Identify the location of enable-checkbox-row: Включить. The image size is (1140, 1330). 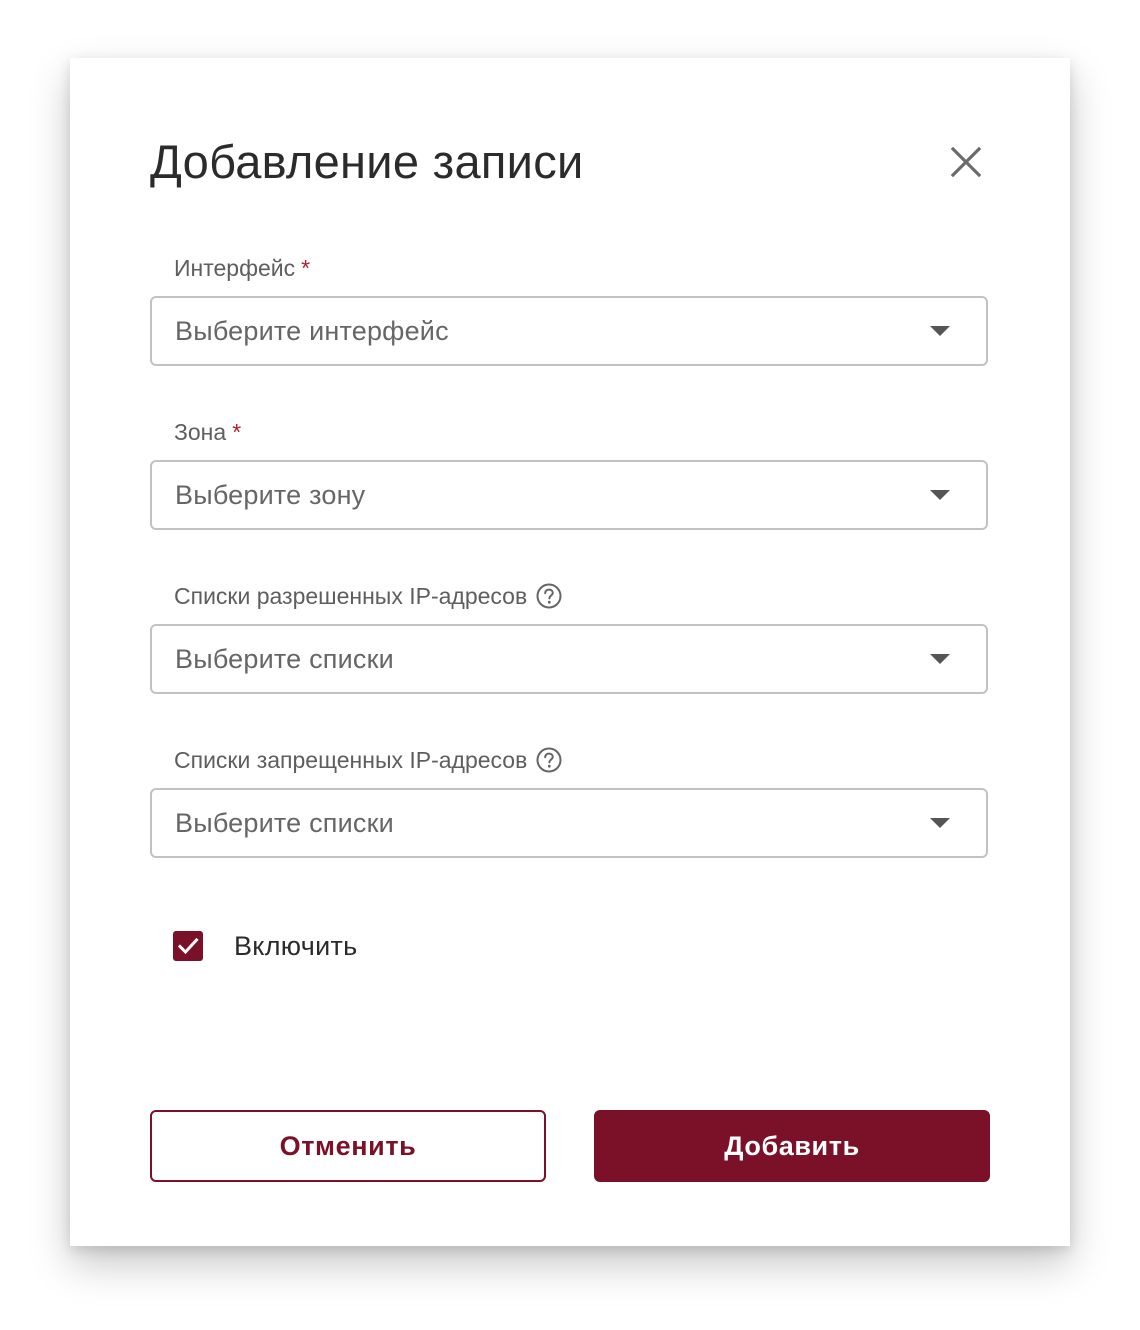
(265, 946).